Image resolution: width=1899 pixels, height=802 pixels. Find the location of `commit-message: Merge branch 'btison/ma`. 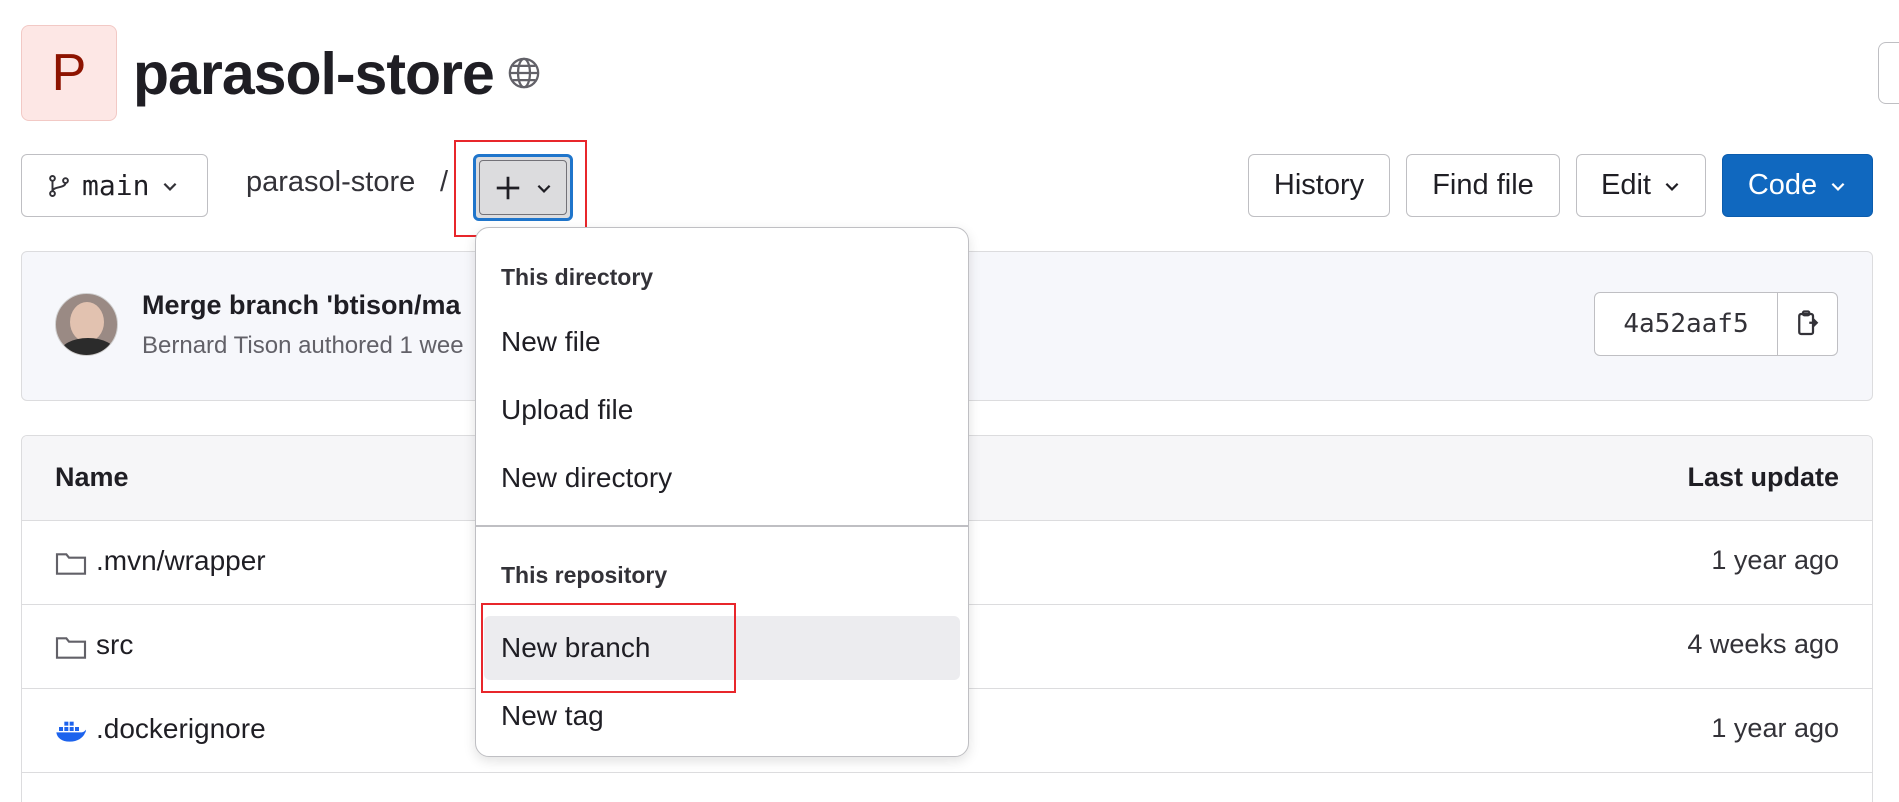

commit-message: Merge branch 'btison/ma is located at coordinates (301, 305).